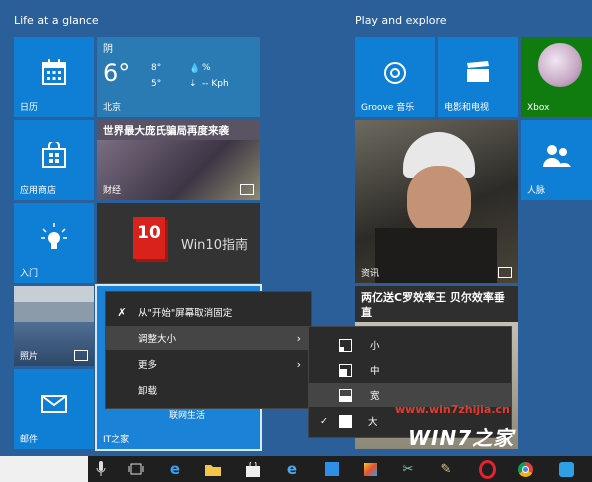  I want to click on size-medium-label: 中, so click(375, 371).